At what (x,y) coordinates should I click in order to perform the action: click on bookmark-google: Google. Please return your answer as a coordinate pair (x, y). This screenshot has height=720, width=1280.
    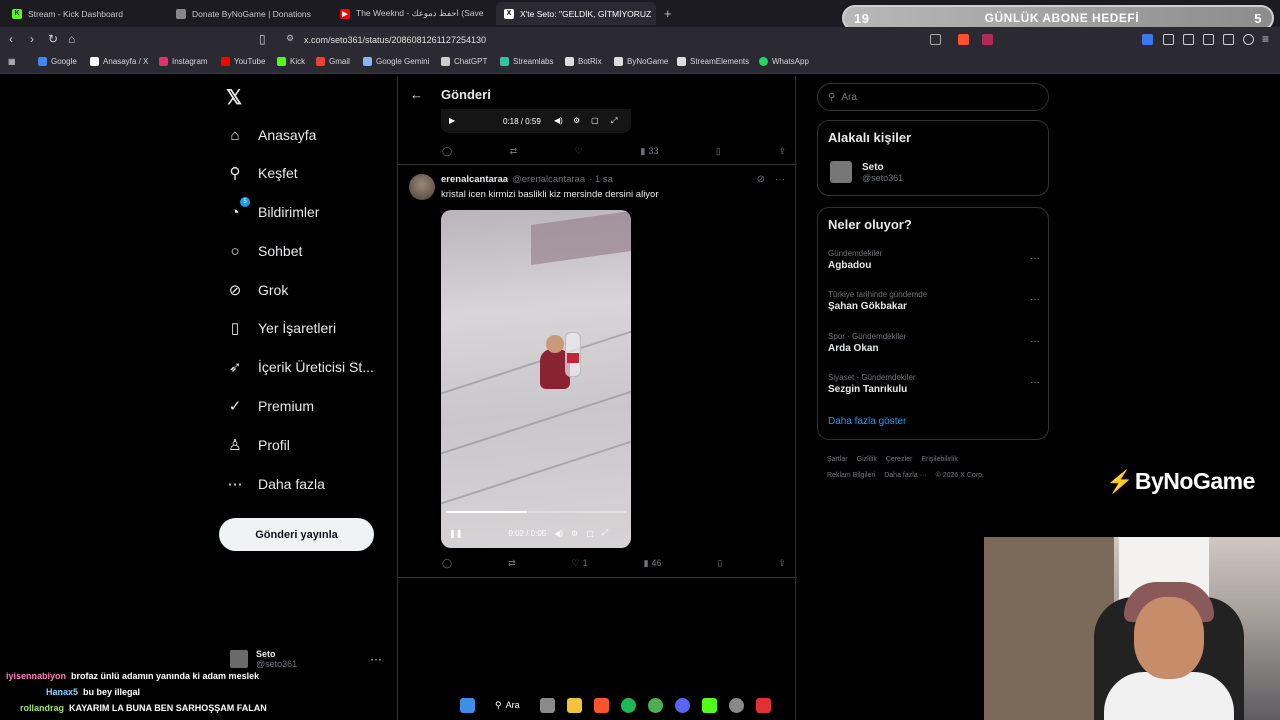
    Looking at the image, I should click on (57, 61).